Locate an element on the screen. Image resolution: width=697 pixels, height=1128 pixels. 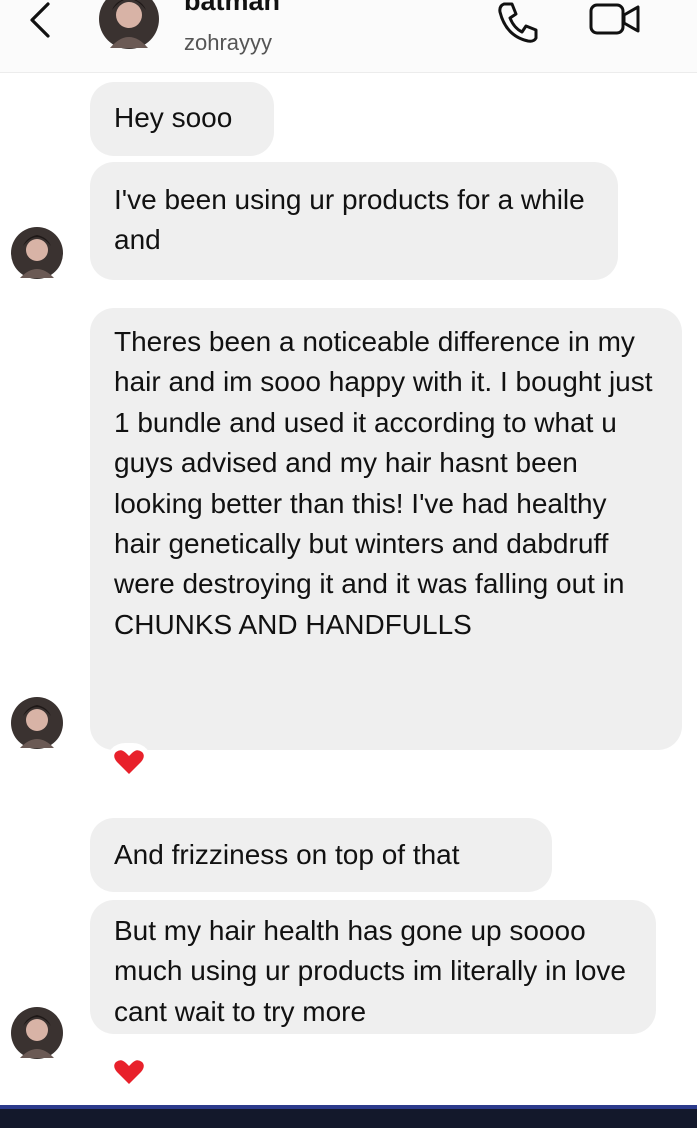
back-button is located at coordinates (42, 22).